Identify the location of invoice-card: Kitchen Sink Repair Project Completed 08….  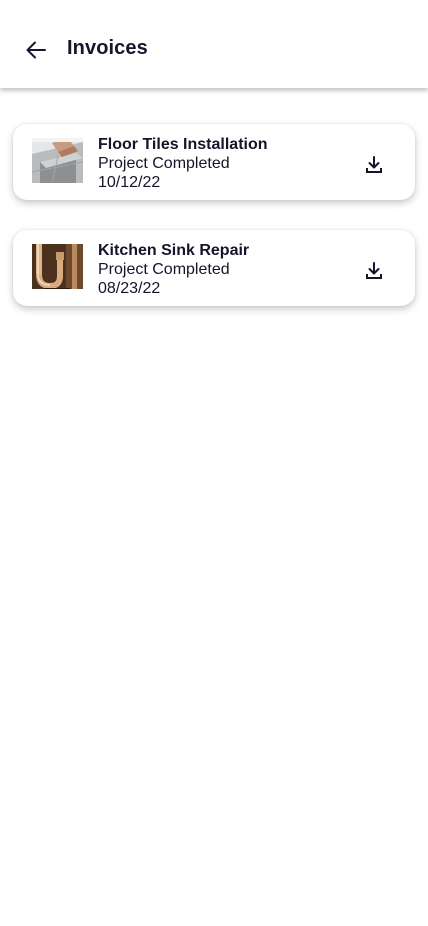
(214, 268).